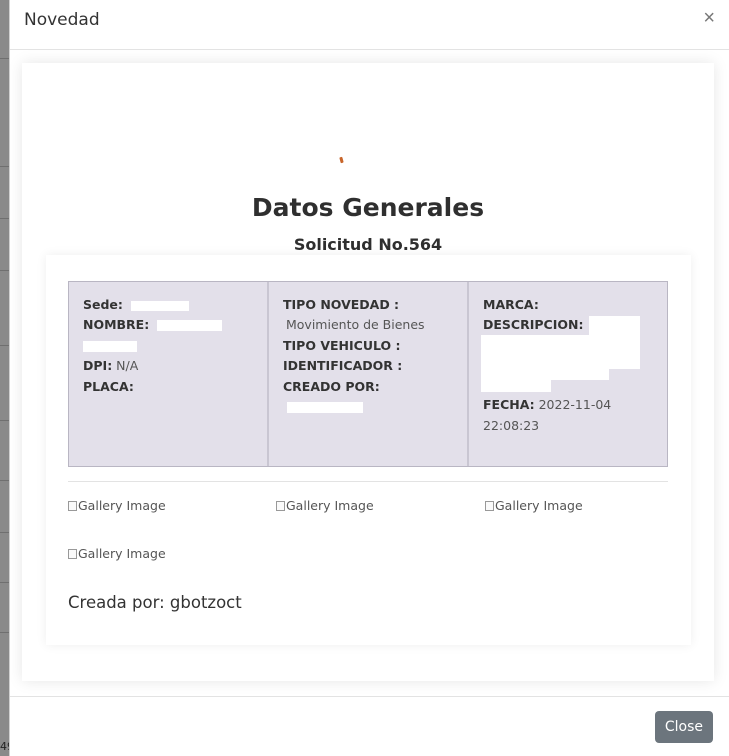 Image resolution: width=729 pixels, height=756 pixels. I want to click on descripcion-label: DESCRIPCION:, so click(533, 325).